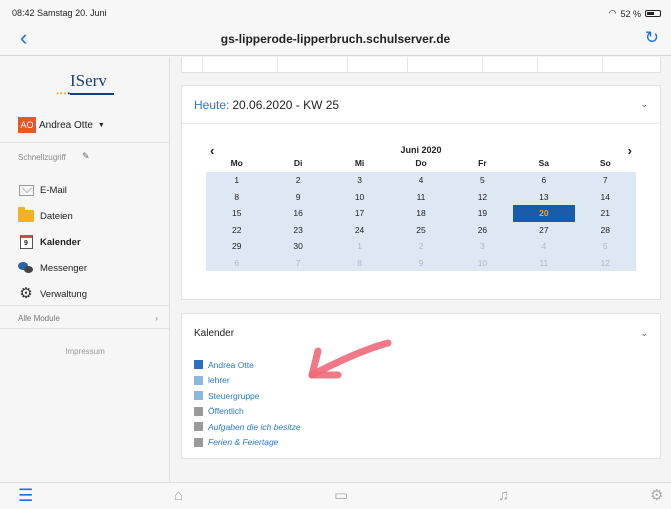  Describe the element at coordinates (236, 213) in the screenshot. I see `day-cell: 15` at that location.